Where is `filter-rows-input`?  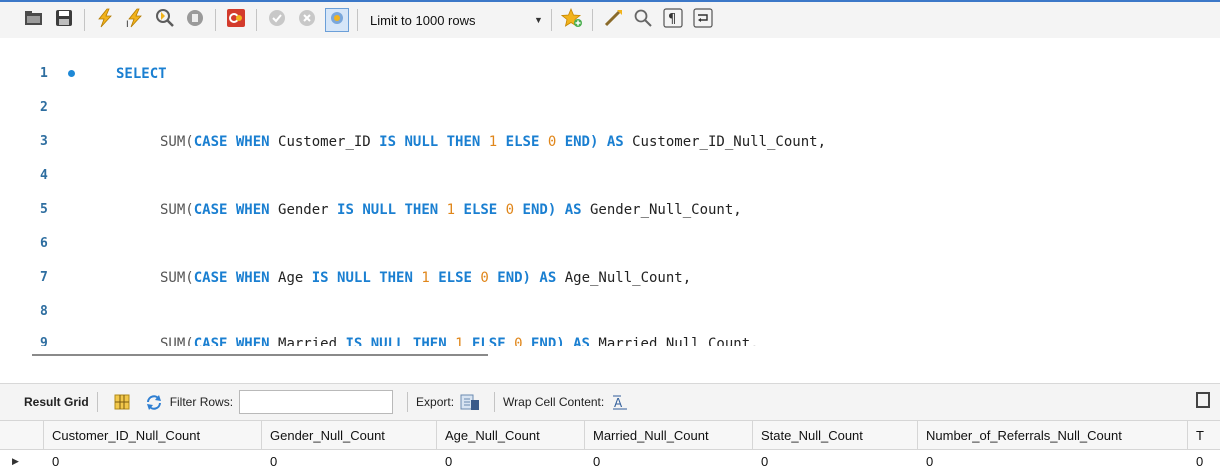 filter-rows-input is located at coordinates (316, 402).